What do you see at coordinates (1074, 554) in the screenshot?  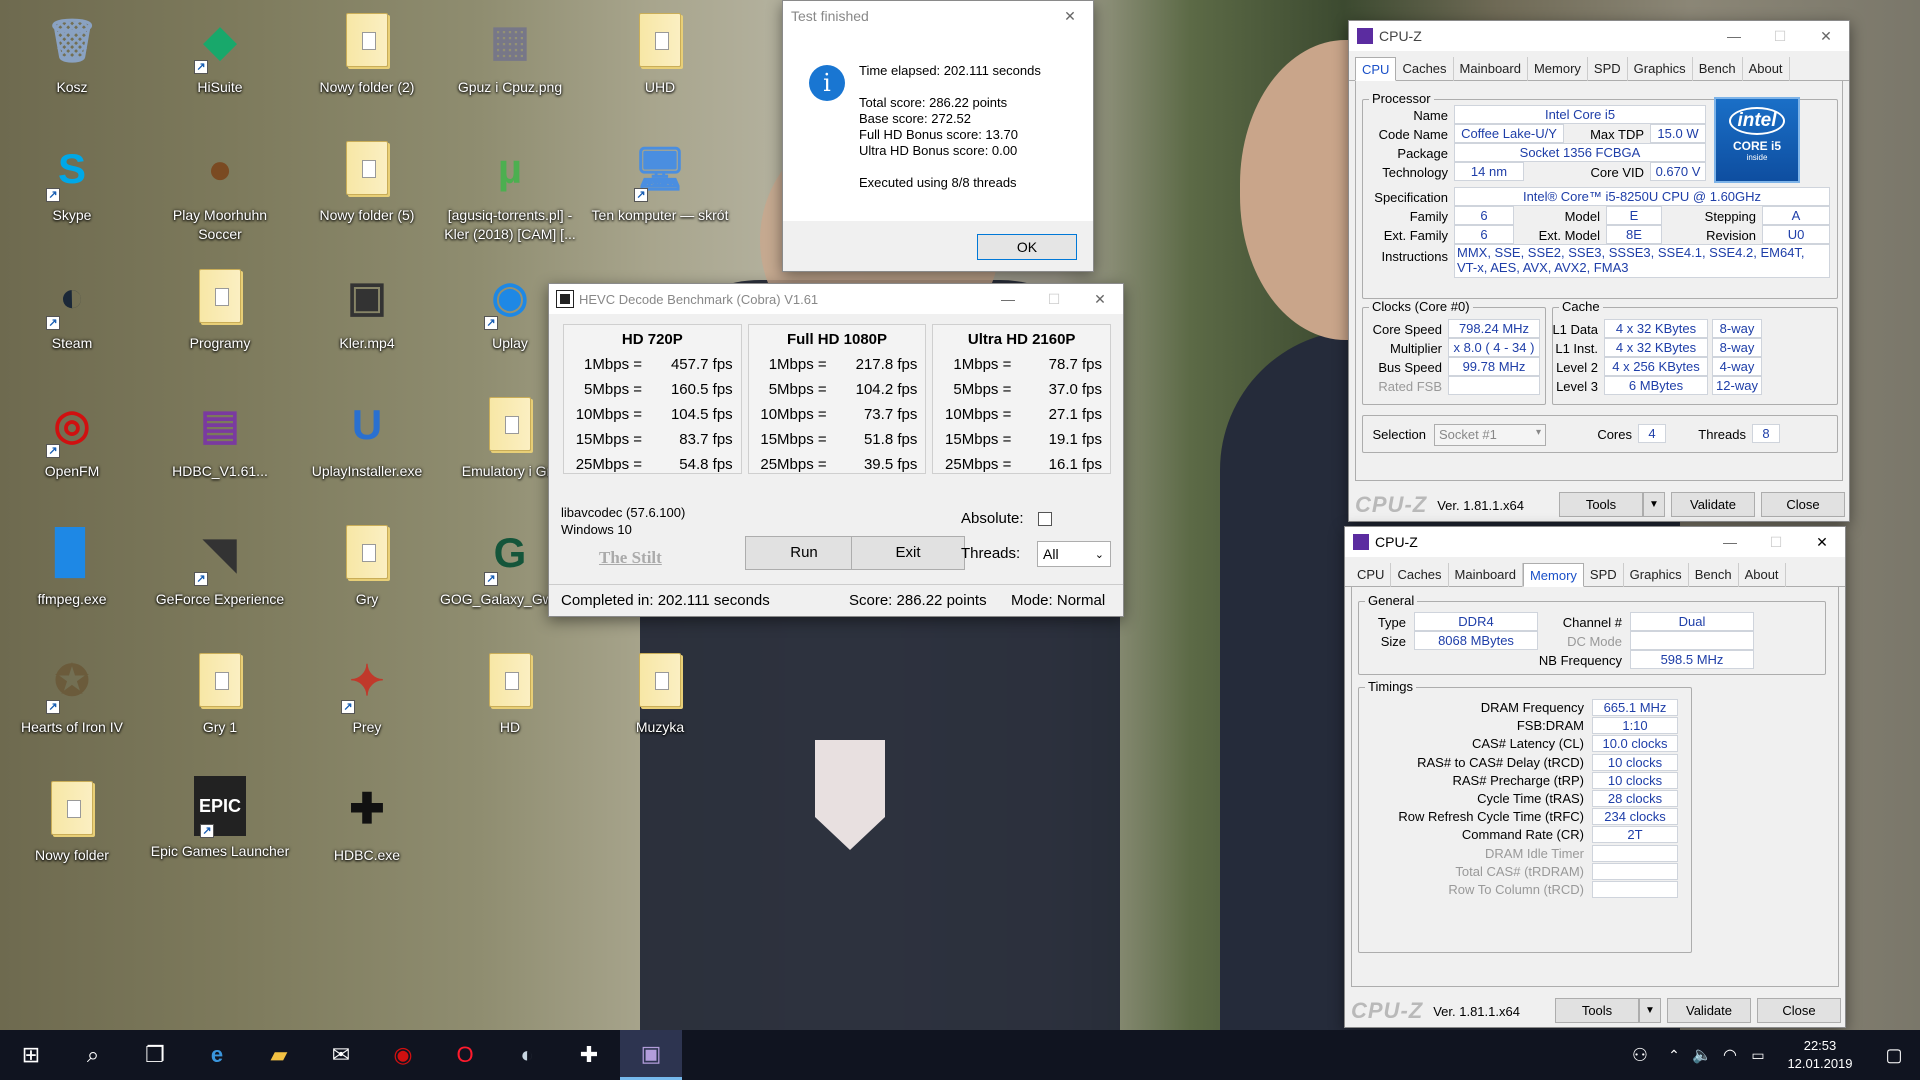 I see `threads-select: All ⌄` at bounding box center [1074, 554].